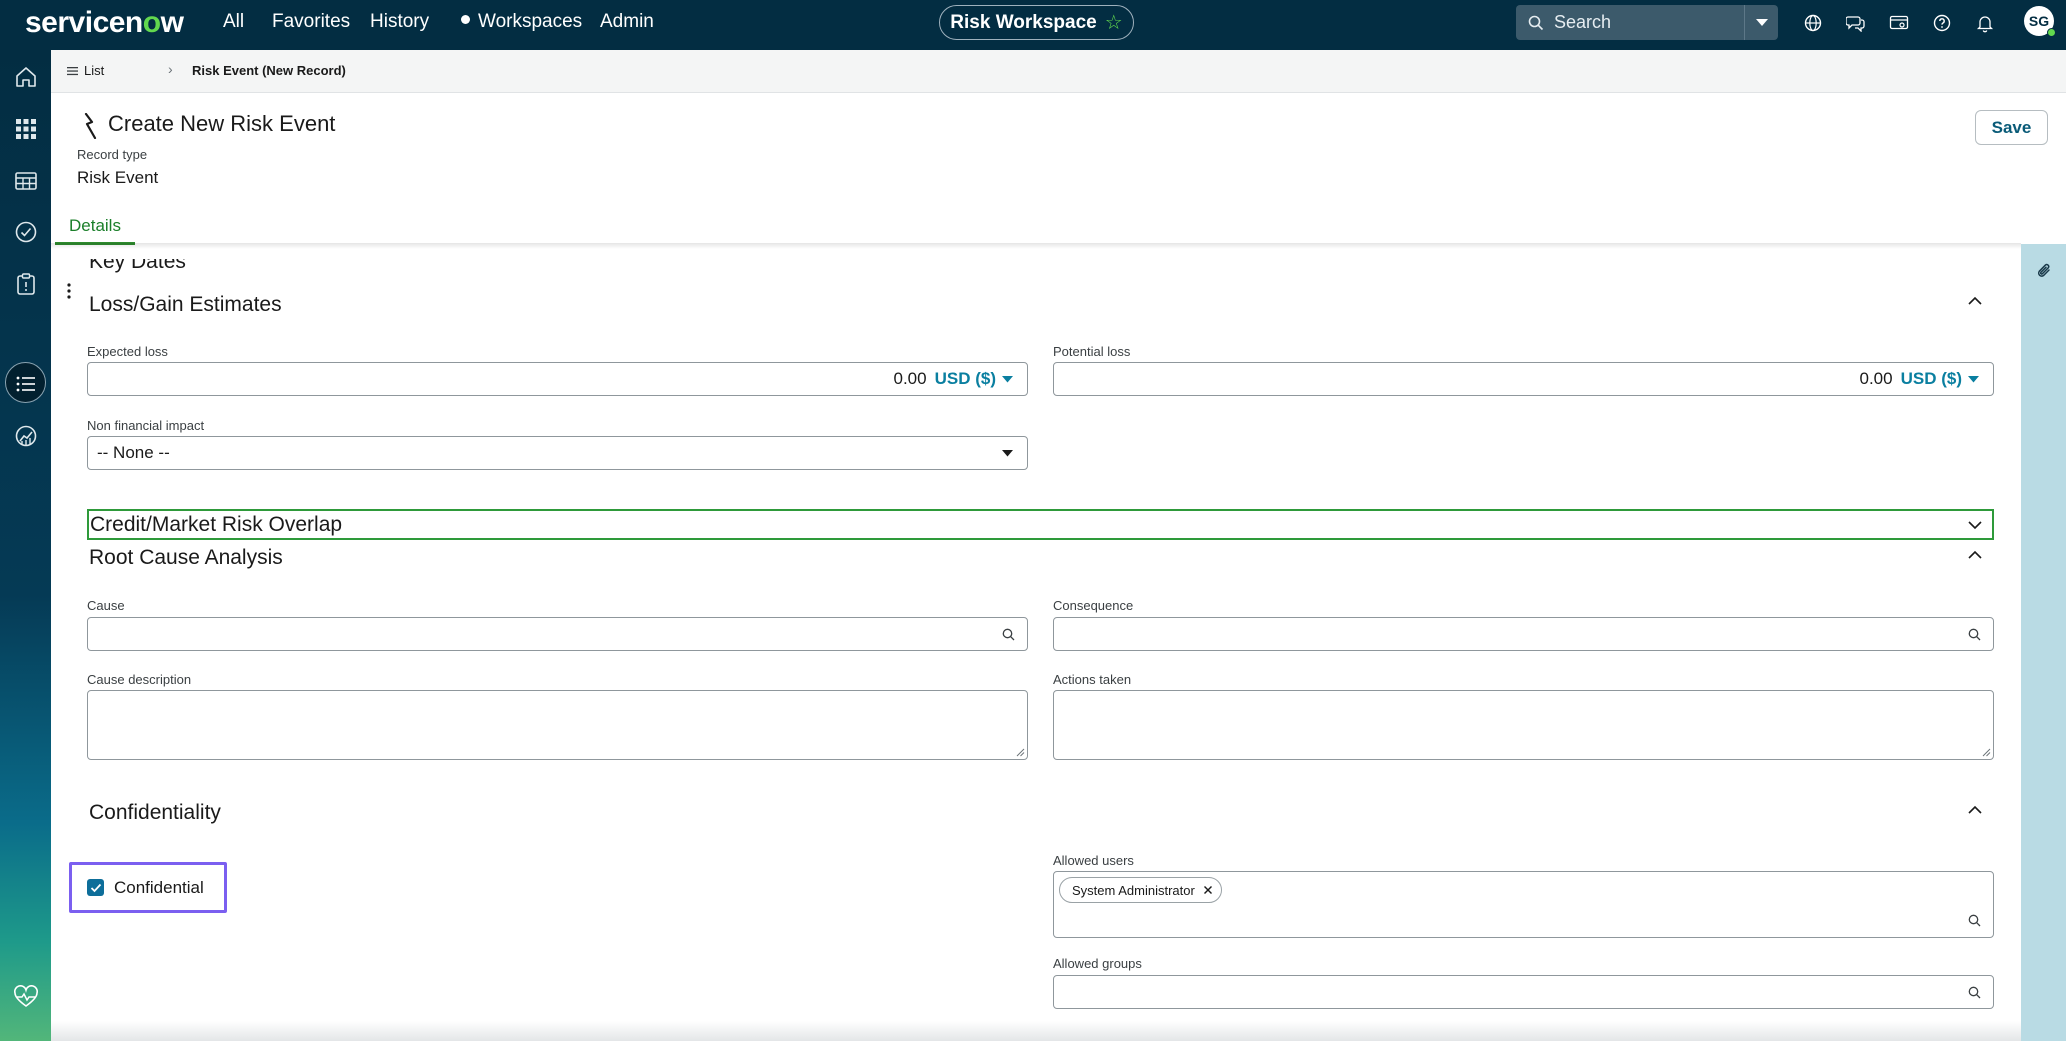 Image resolution: width=2066 pixels, height=1041 pixels. I want to click on table-icon, so click(25, 180).